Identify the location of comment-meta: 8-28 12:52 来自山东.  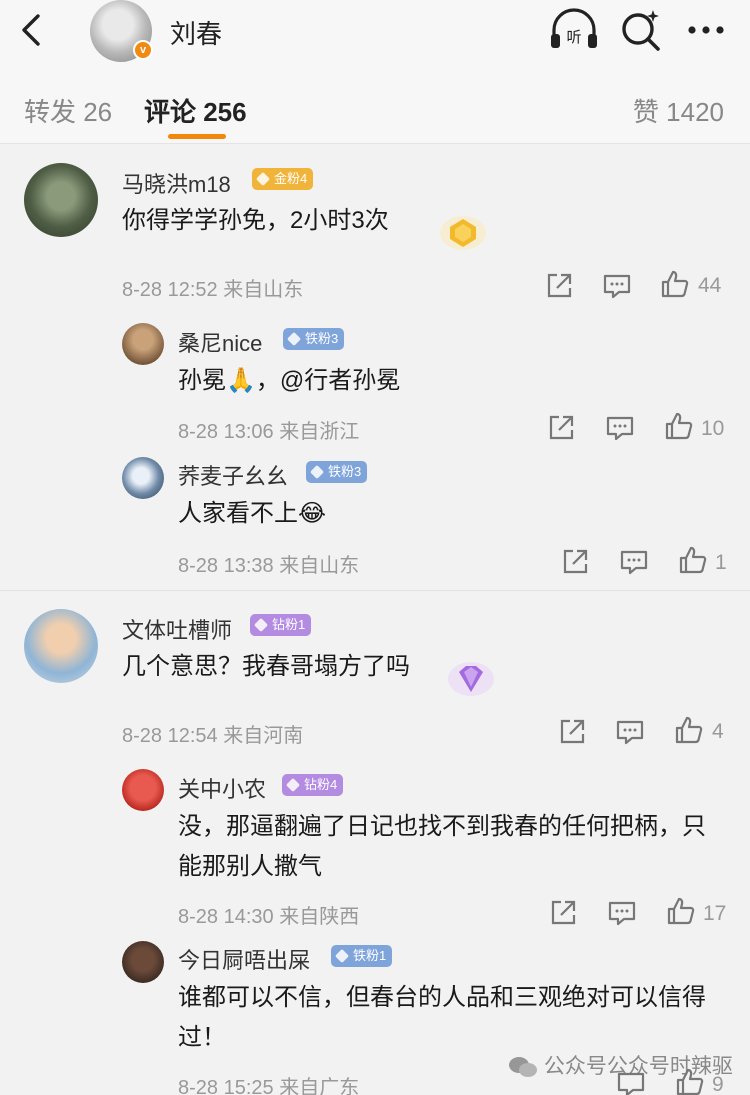
(213, 290).